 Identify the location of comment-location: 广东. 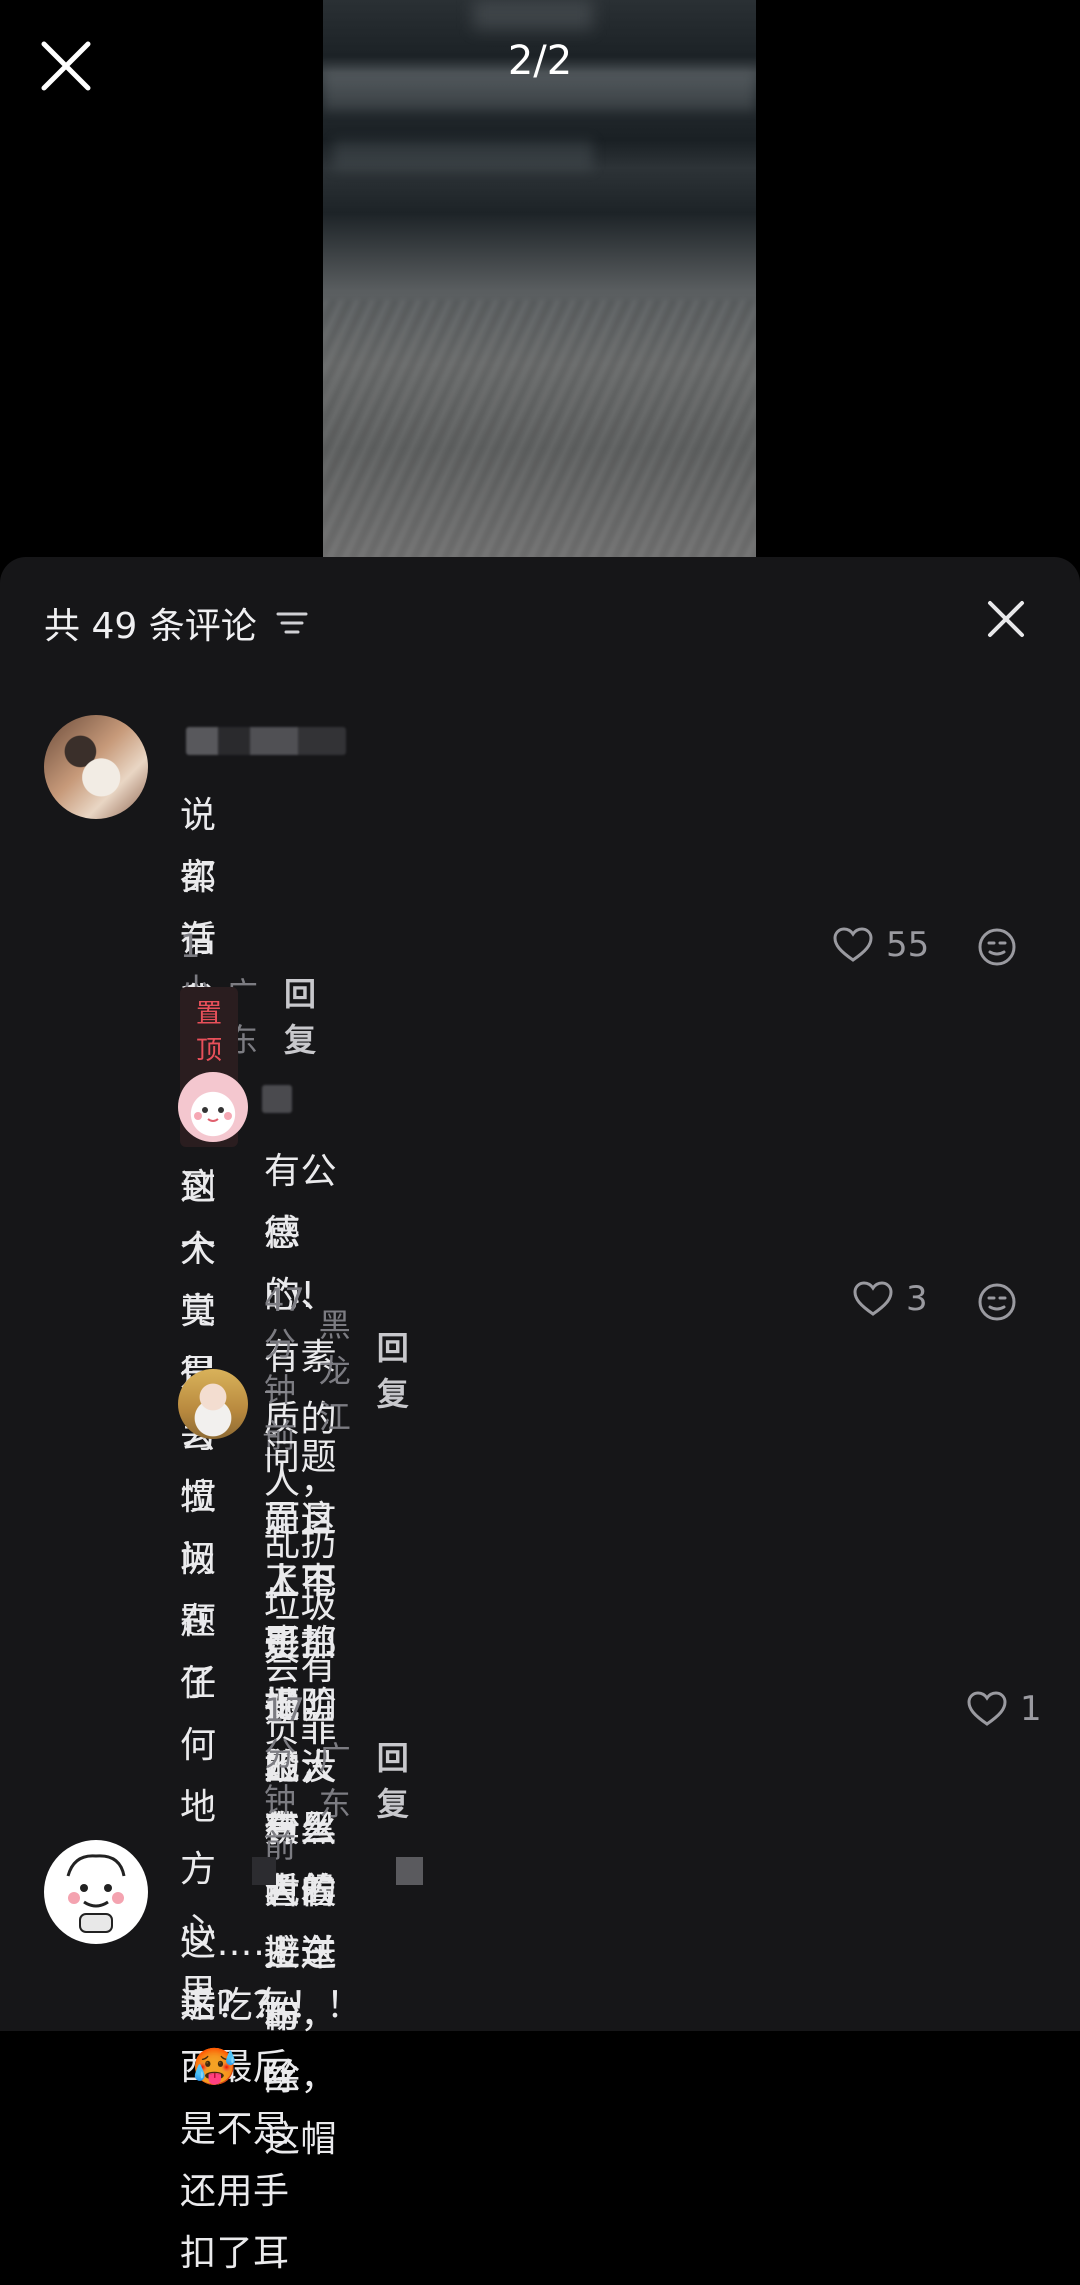
(334, 1781).